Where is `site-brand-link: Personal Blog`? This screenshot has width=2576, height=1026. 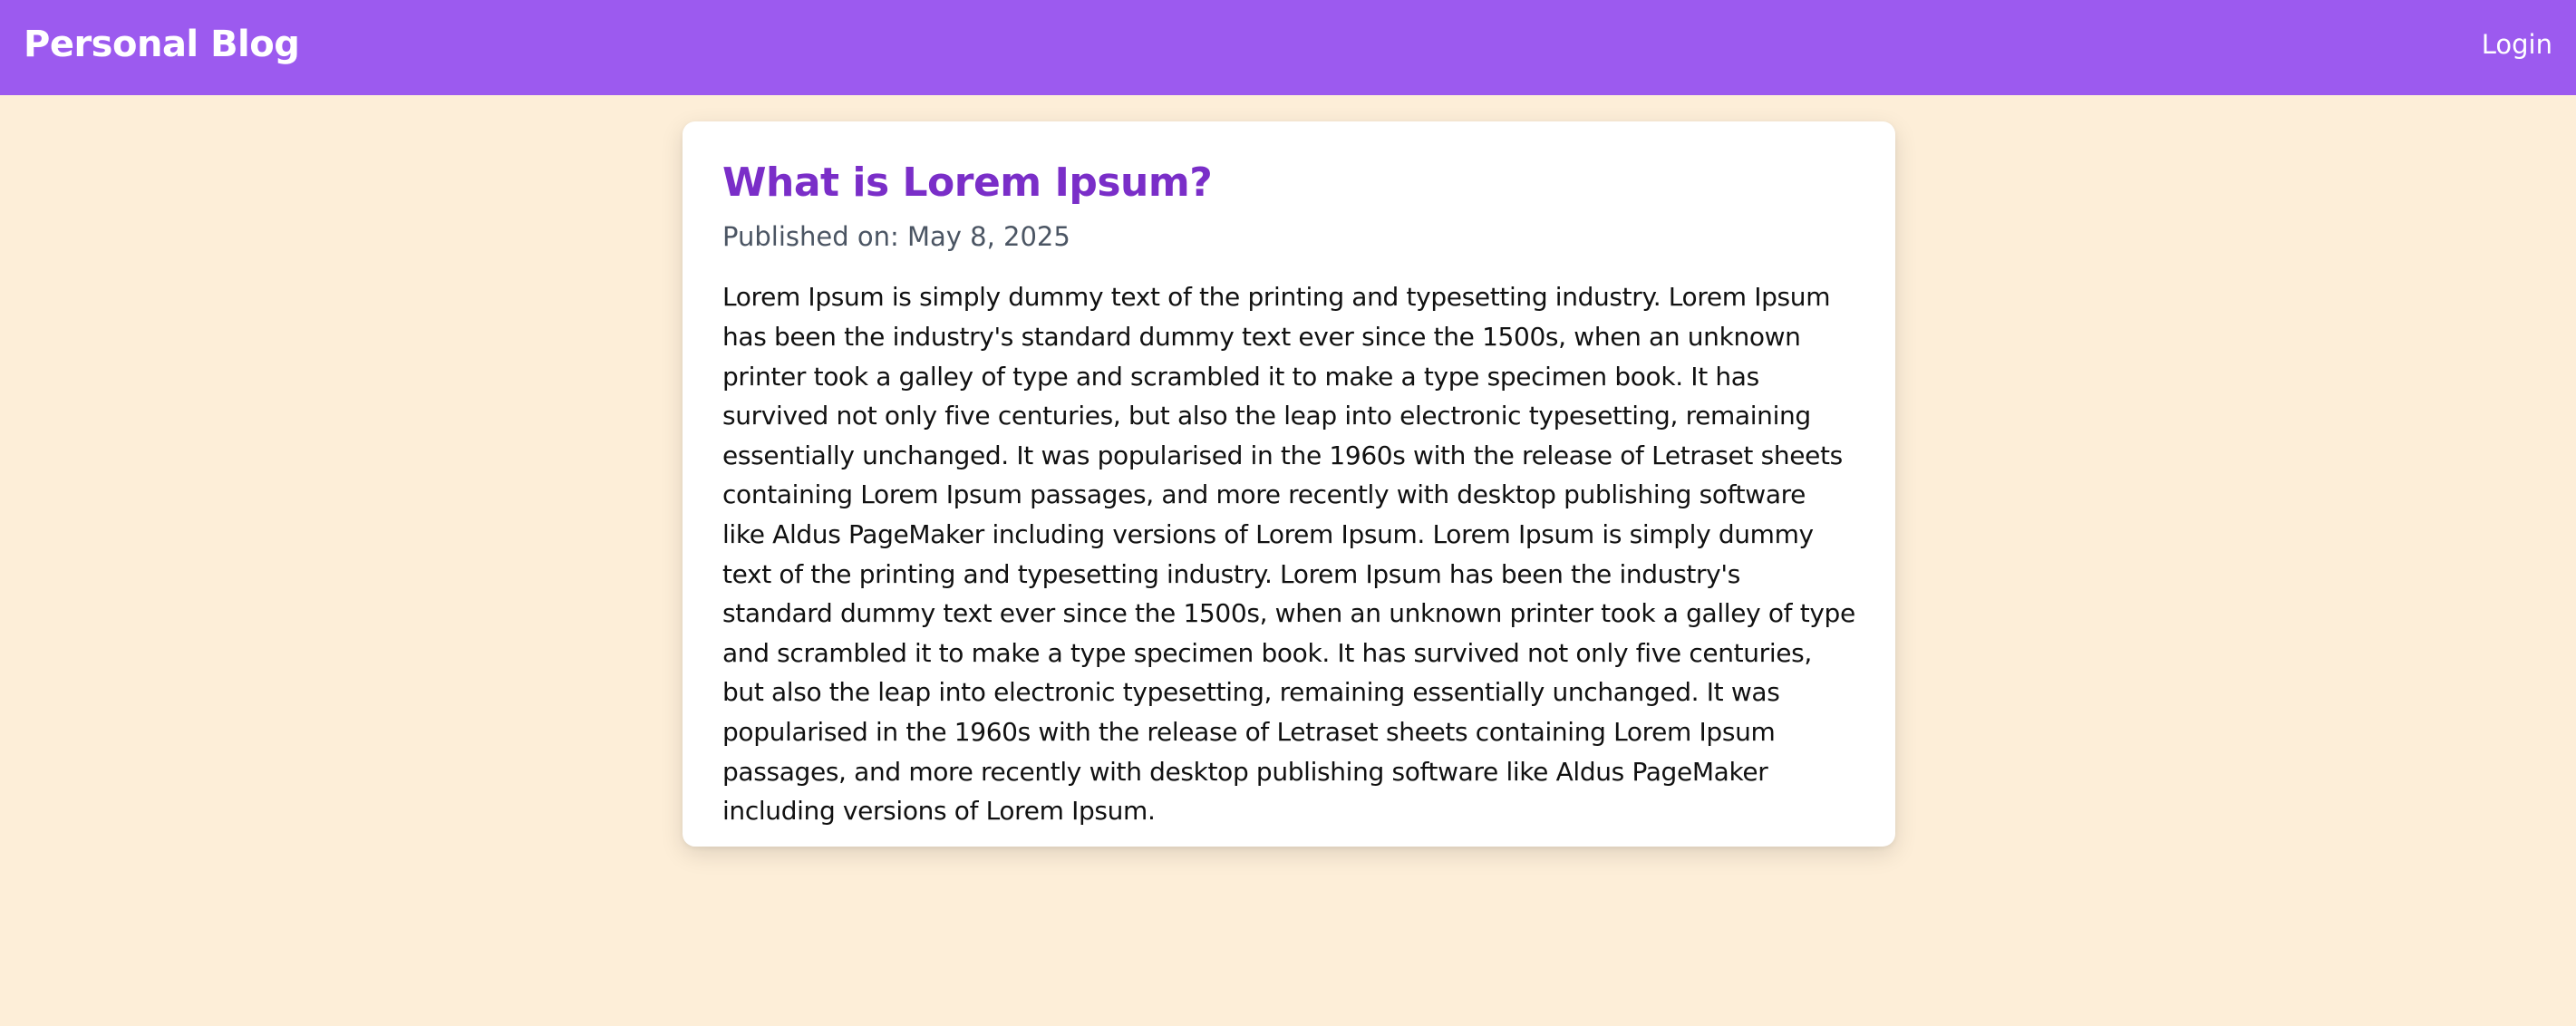 site-brand-link: Personal Blog is located at coordinates (162, 44).